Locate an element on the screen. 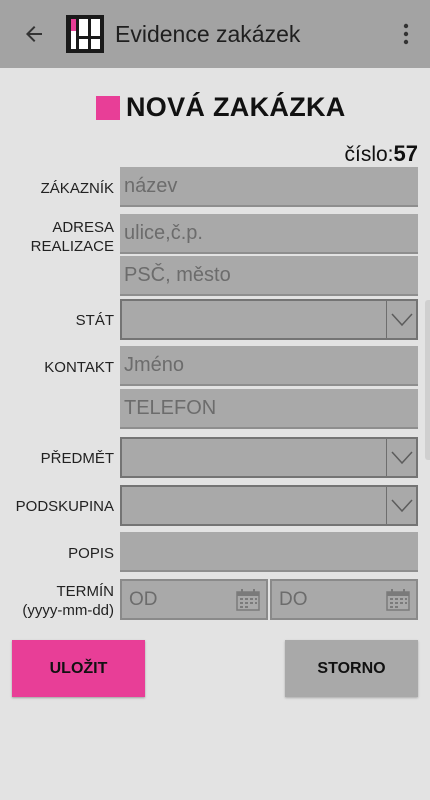 The width and height of the screenshot is (430, 800). app-title: Evidence zakázek is located at coordinates (208, 33).